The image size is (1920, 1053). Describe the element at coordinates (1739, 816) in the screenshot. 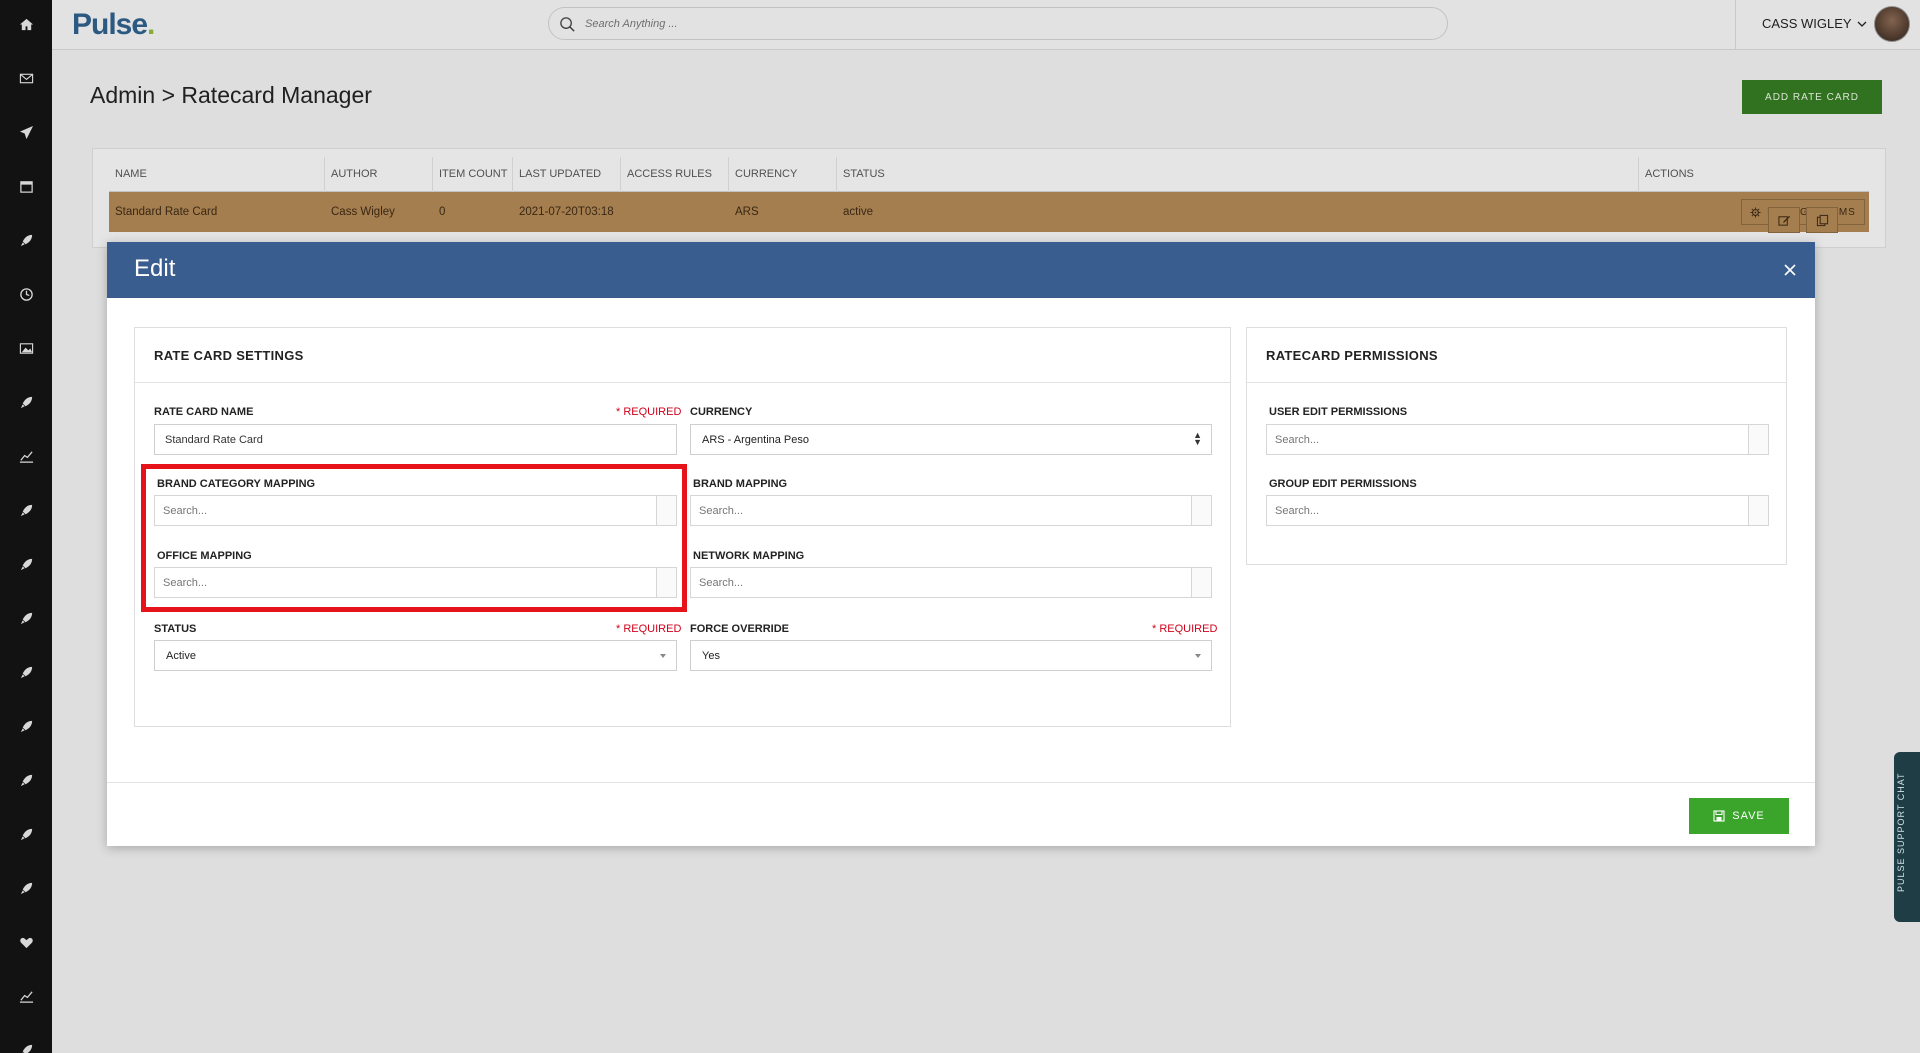

I see `save-button: SAVE` at that location.